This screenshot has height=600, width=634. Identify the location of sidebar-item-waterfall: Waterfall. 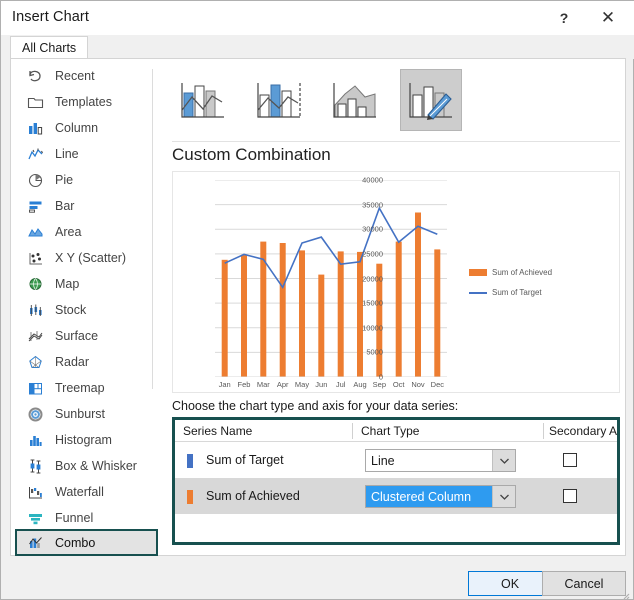
(81, 492).